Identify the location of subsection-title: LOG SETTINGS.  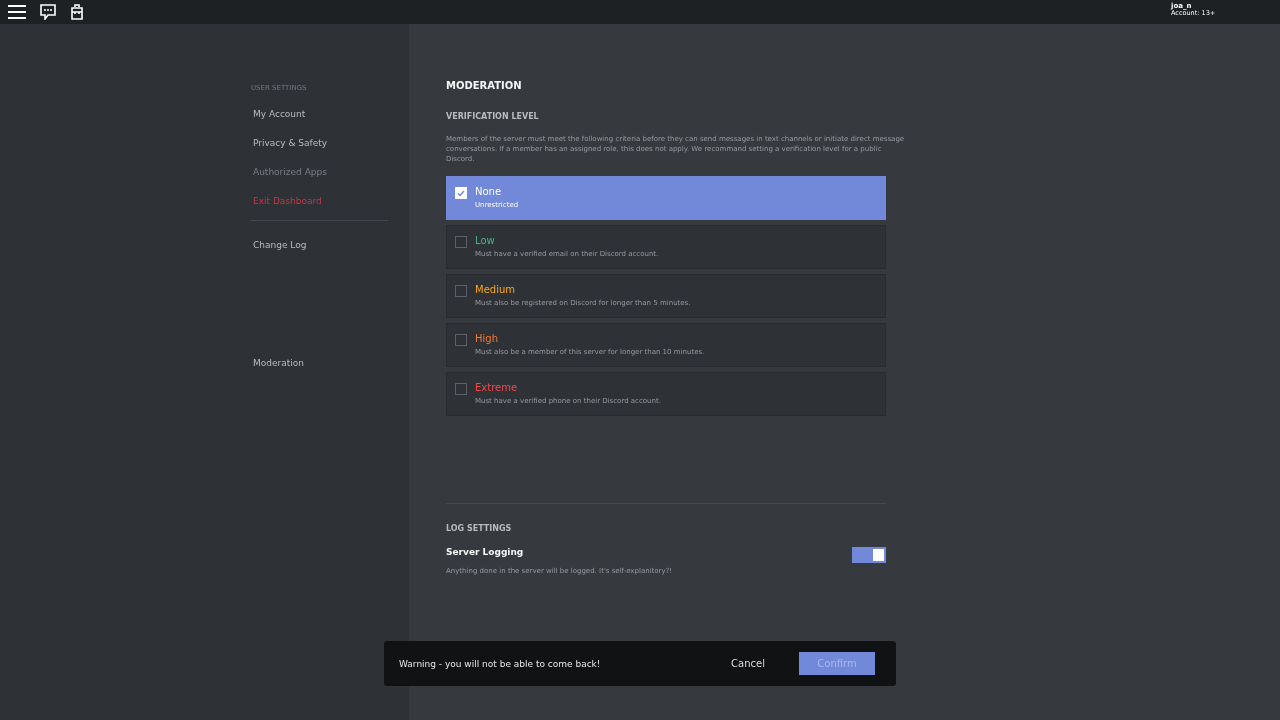
(479, 528).